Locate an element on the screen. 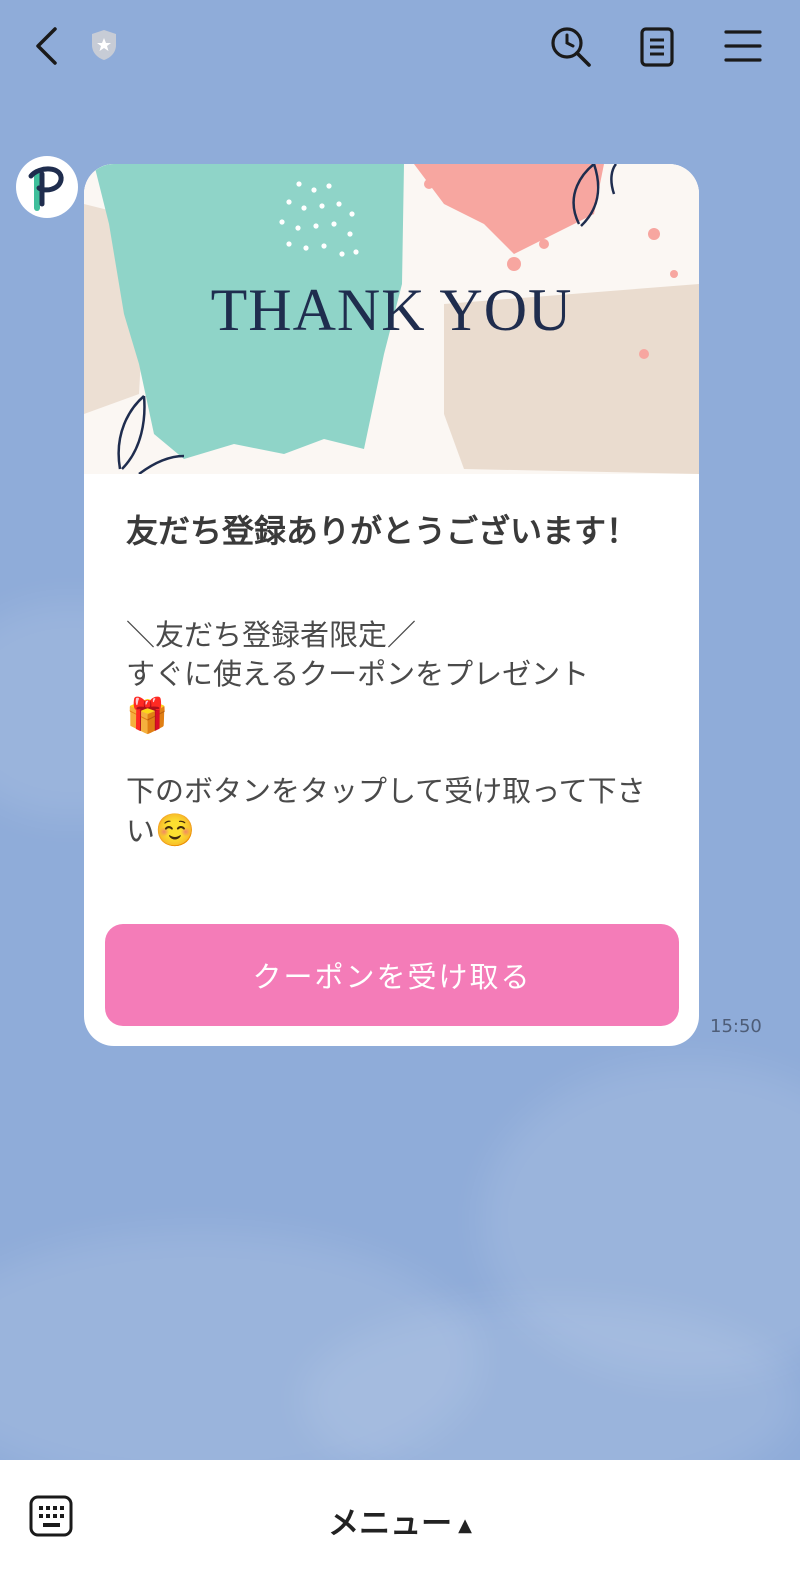 The image size is (800, 1586). chevron-left-icon is located at coordinates (46, 46).